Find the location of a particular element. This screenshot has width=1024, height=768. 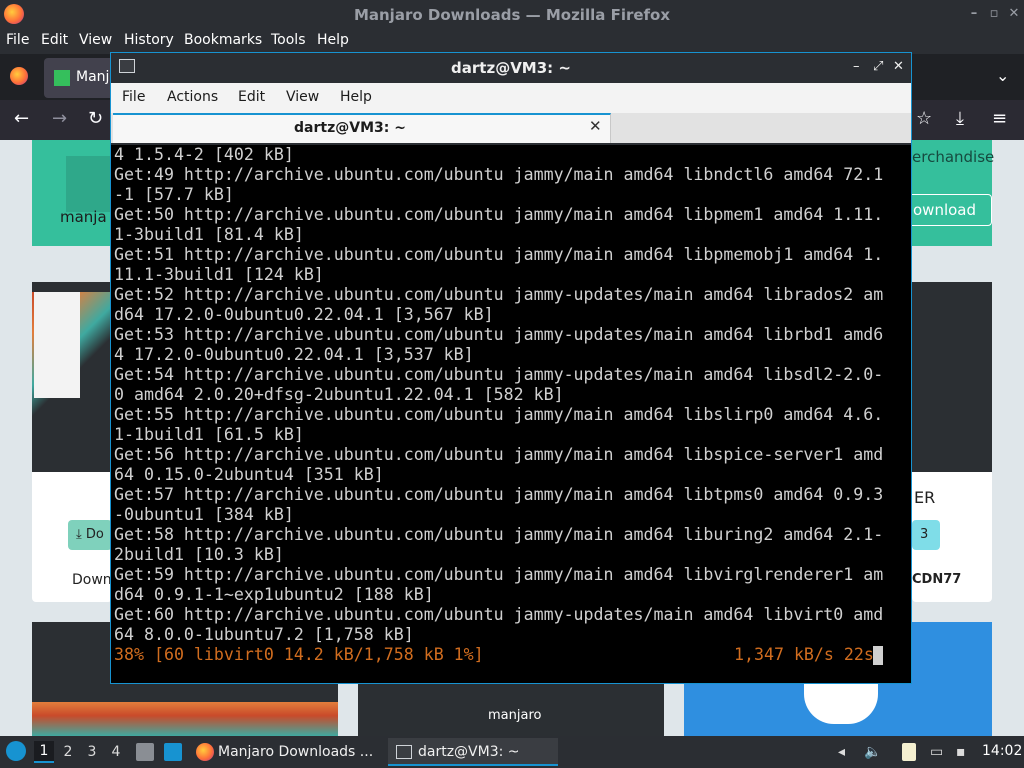

network-icon: ▭ is located at coordinates (936, 752).